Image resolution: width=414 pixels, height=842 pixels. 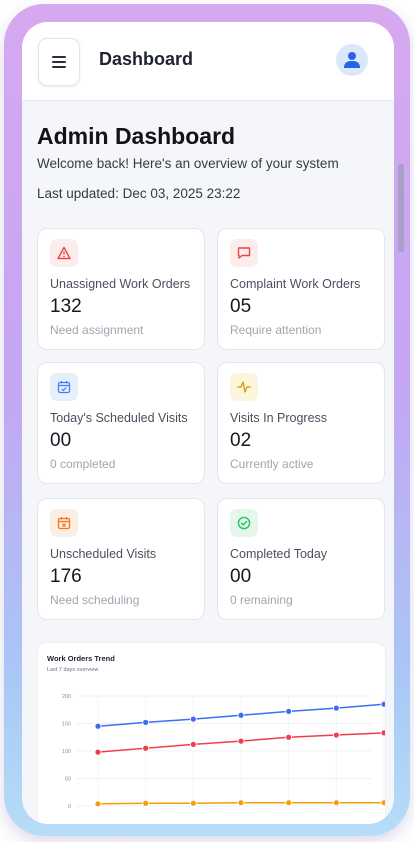 I want to click on card-note: Need assignment, so click(x=97, y=330).